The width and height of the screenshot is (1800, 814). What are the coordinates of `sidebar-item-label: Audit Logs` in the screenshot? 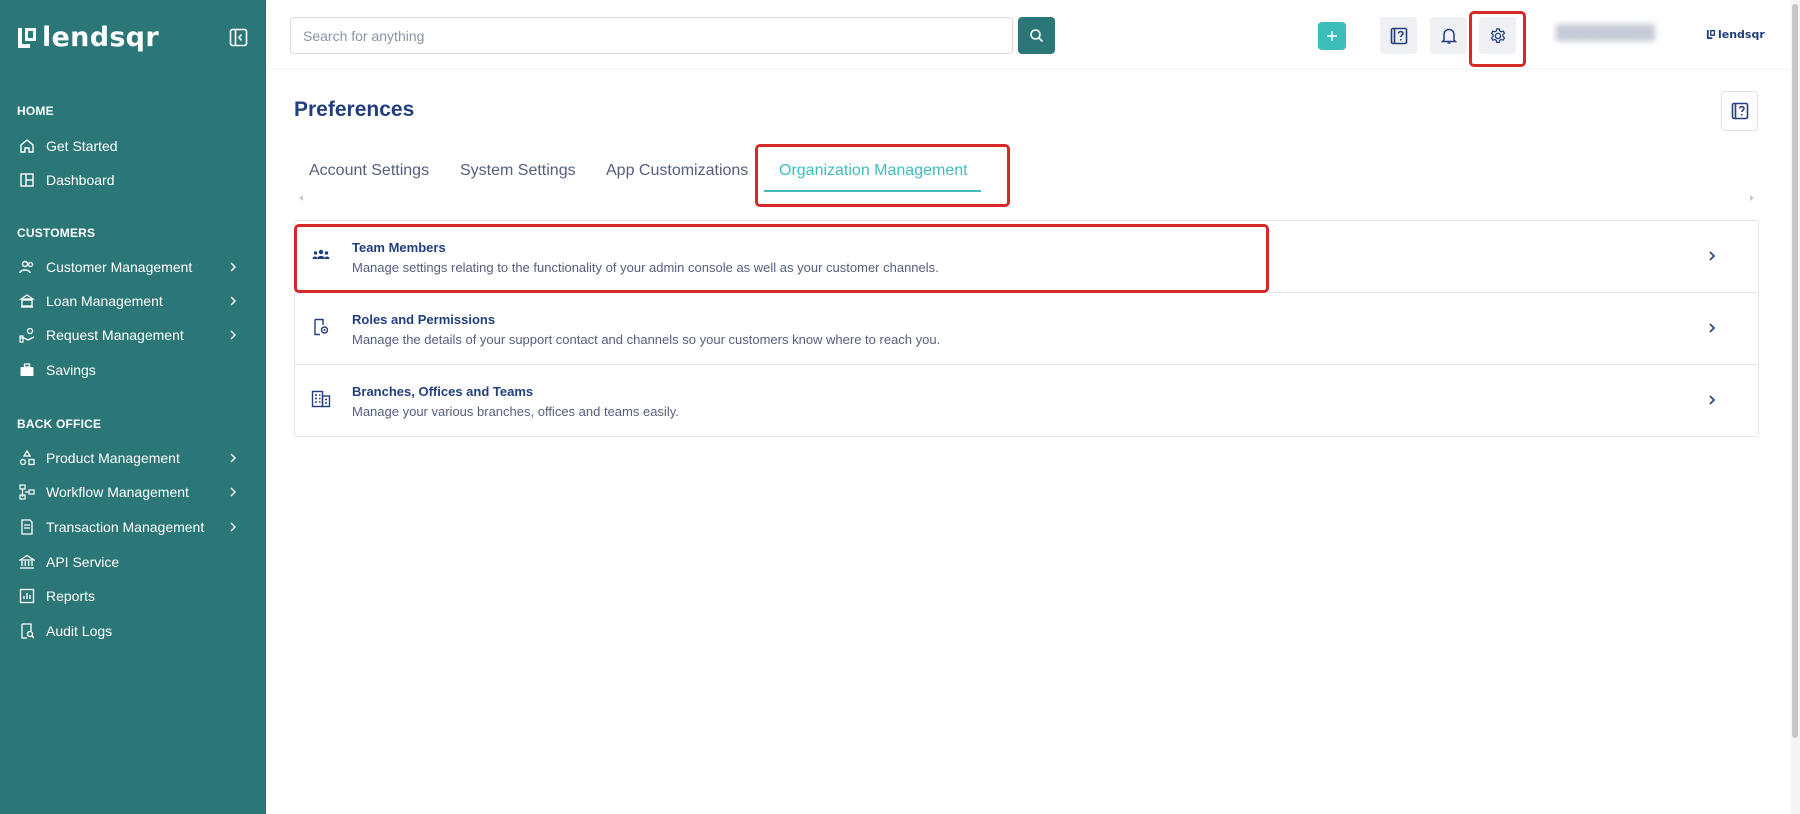 It's located at (79, 631).